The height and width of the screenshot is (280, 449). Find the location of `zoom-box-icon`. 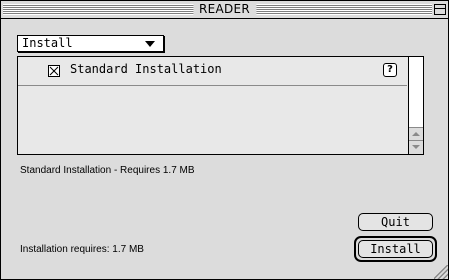

zoom-box-icon is located at coordinates (440, 9).